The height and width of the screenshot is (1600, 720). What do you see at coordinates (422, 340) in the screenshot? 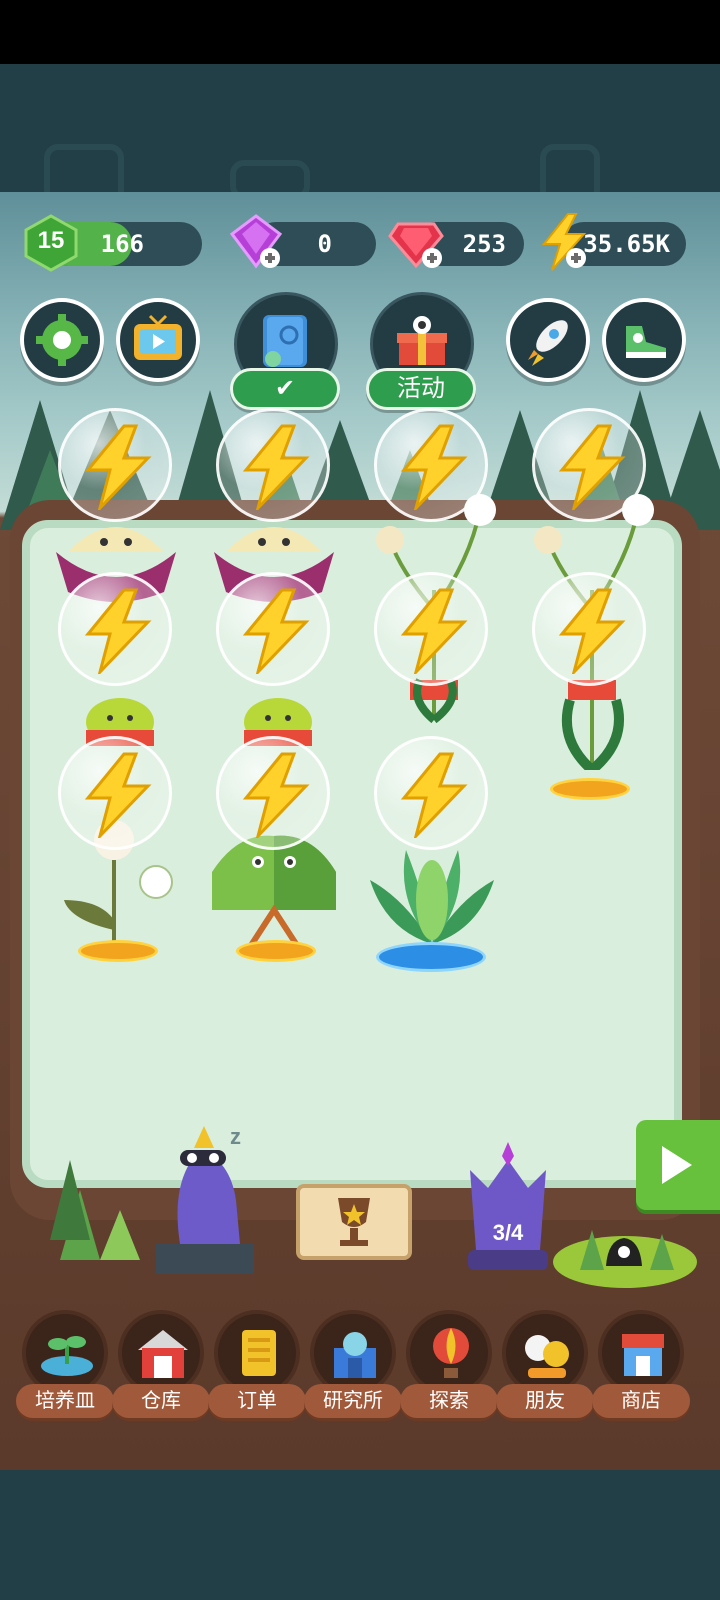
I see `gift-box-icon` at bounding box center [422, 340].